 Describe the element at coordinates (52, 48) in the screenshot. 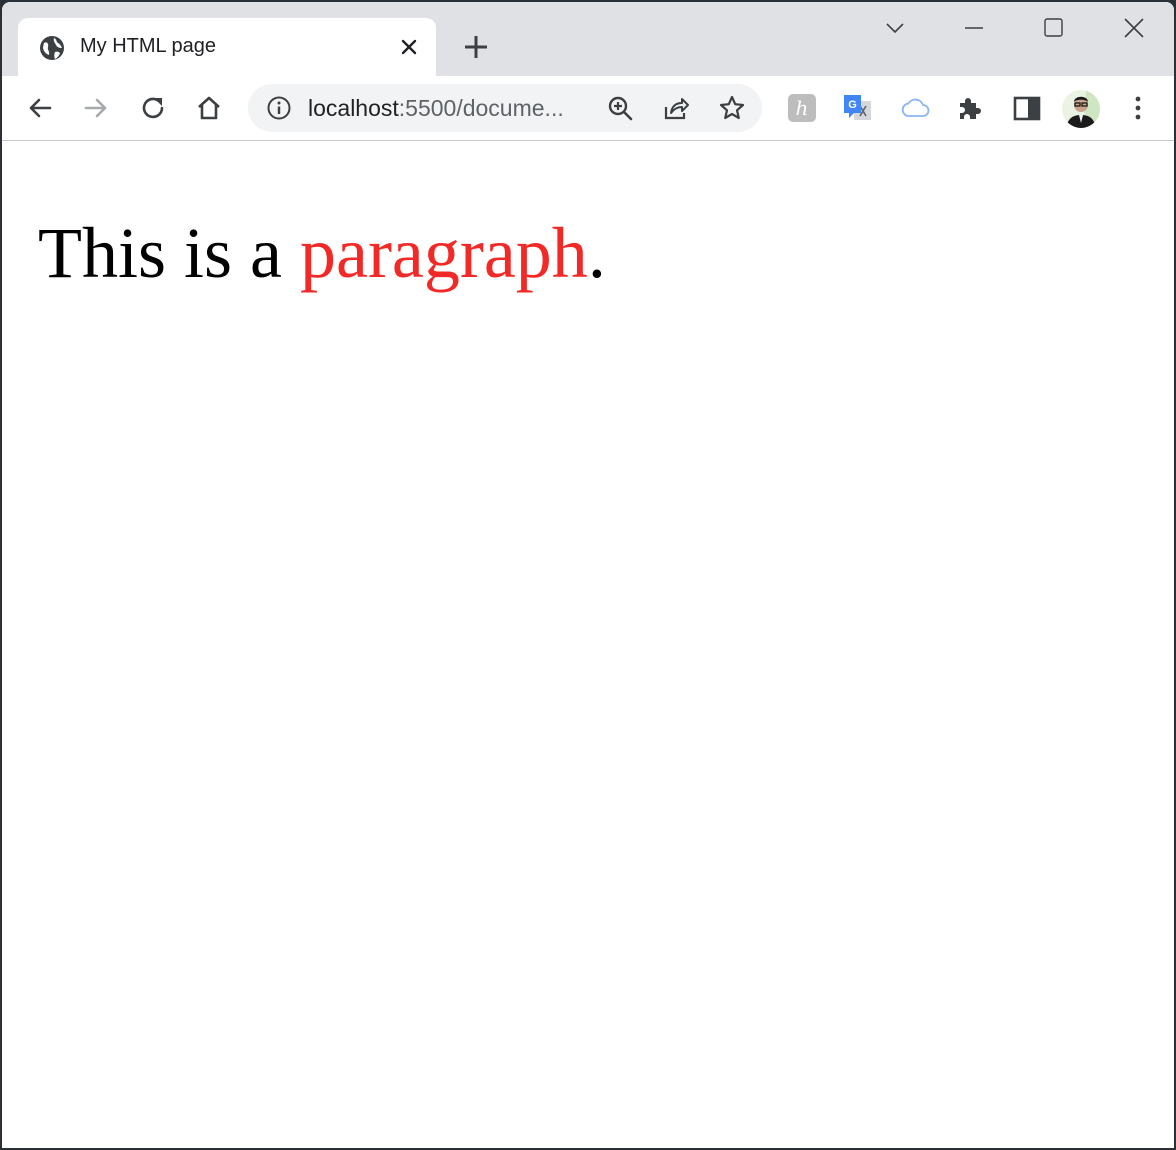

I see `globe-icon` at that location.